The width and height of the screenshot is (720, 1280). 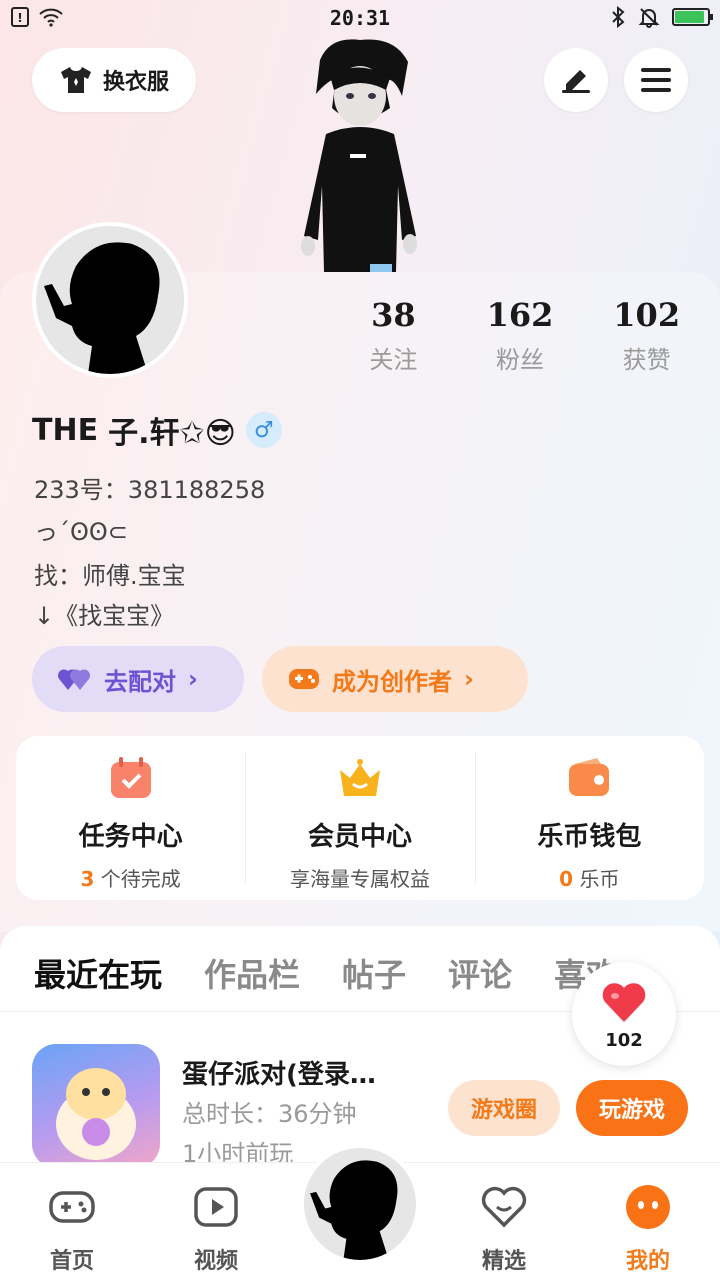 I want to click on quick-links-panel: 任务中心 3 个待完成 会员中心 享海量专属权益 乐币钱包 0 乐币, so click(x=360, y=818).